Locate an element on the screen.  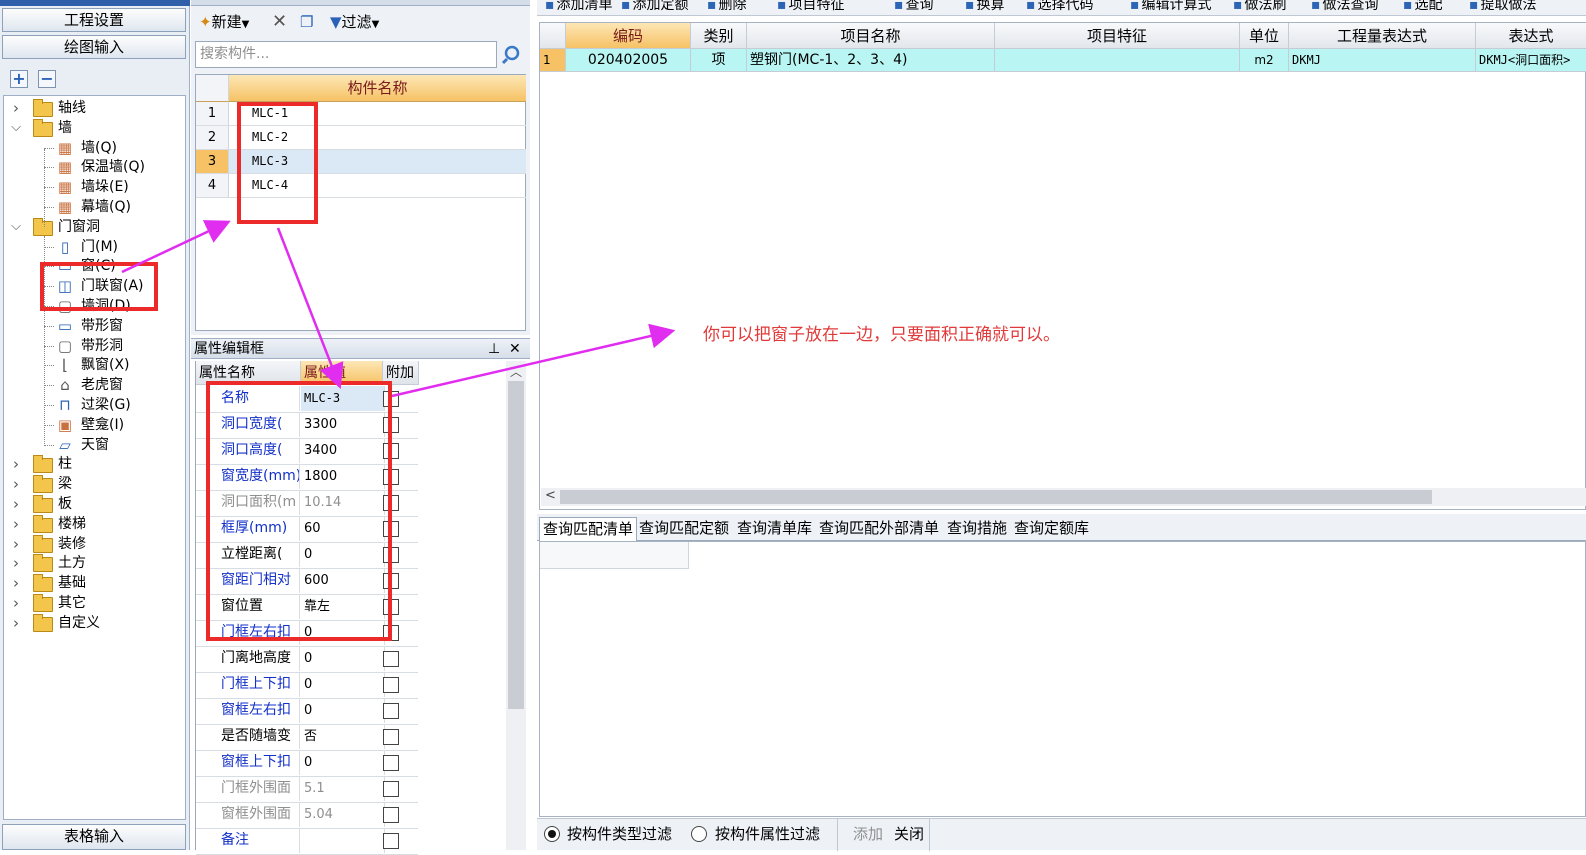
arrow-to-component-list is located at coordinates (176, 247).